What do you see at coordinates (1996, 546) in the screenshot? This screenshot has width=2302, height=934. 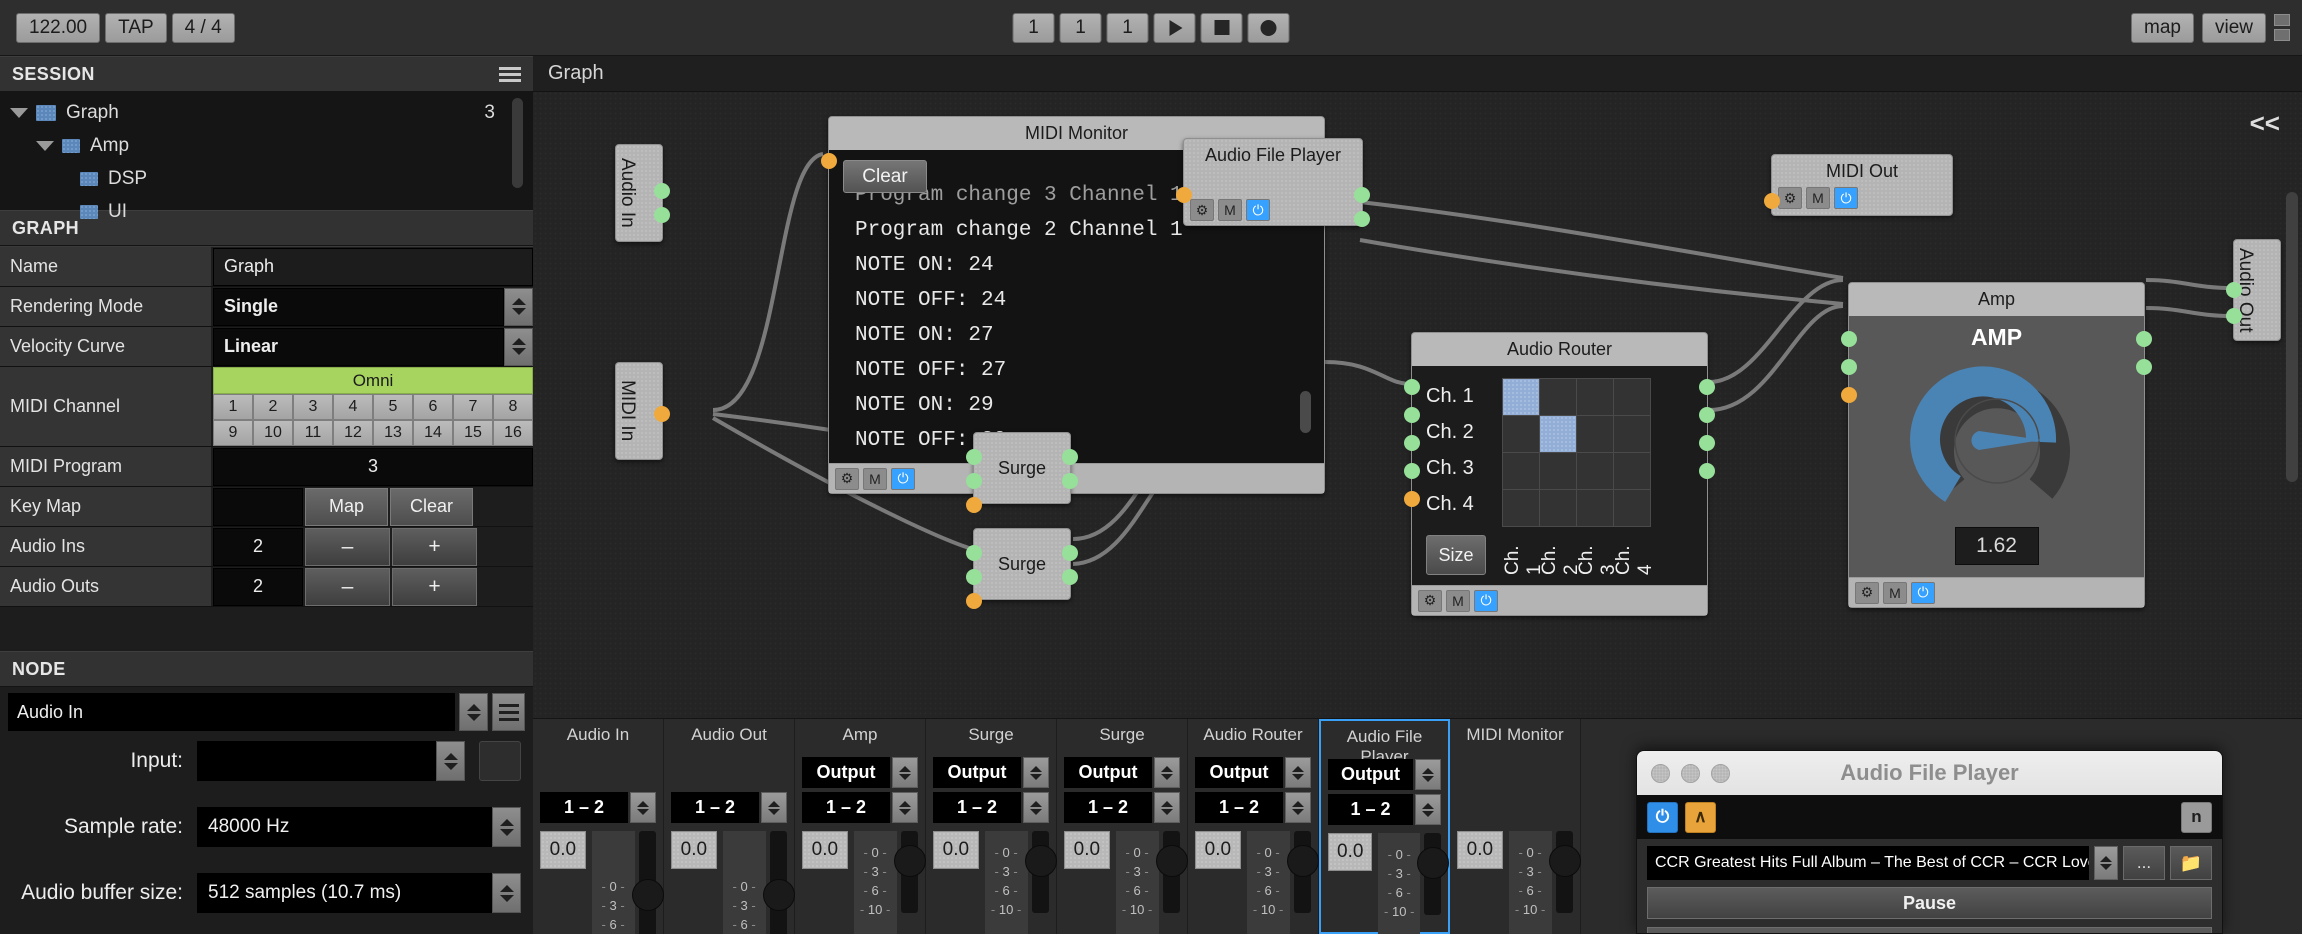 I see `amp-value-display: 1.62` at bounding box center [1996, 546].